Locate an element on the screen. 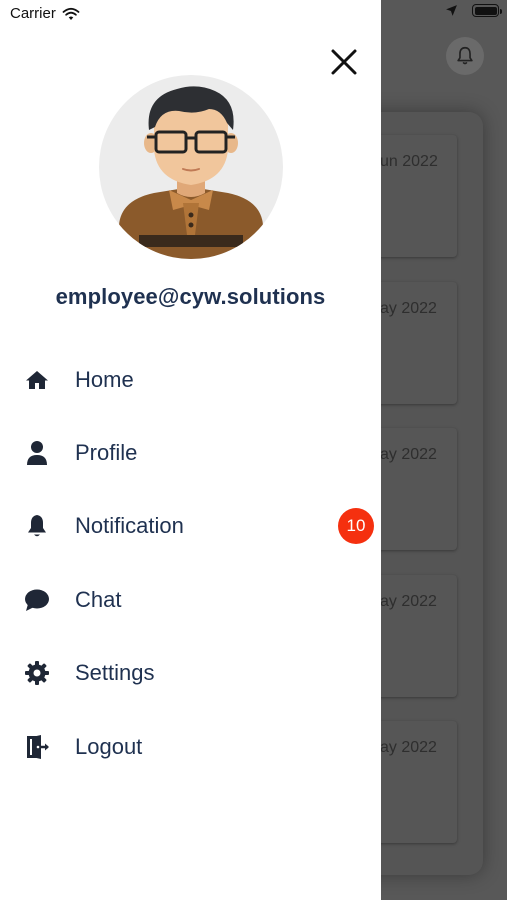  menu-item-notification: Notification 10 is located at coordinates (190, 526).